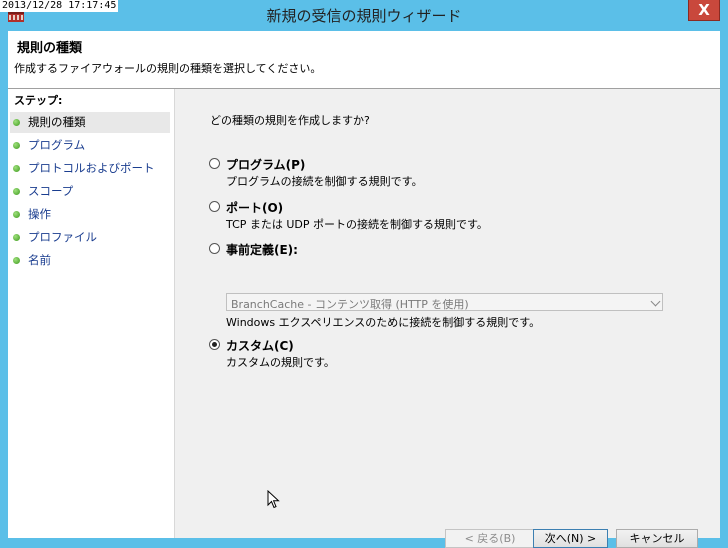 Image resolution: width=728 pixels, height=548 pixels. Describe the element at coordinates (350, 304) in the screenshot. I see `predefined-select-value: BranchCache - コンテンツ取得 (HTTP を使用)` at that location.